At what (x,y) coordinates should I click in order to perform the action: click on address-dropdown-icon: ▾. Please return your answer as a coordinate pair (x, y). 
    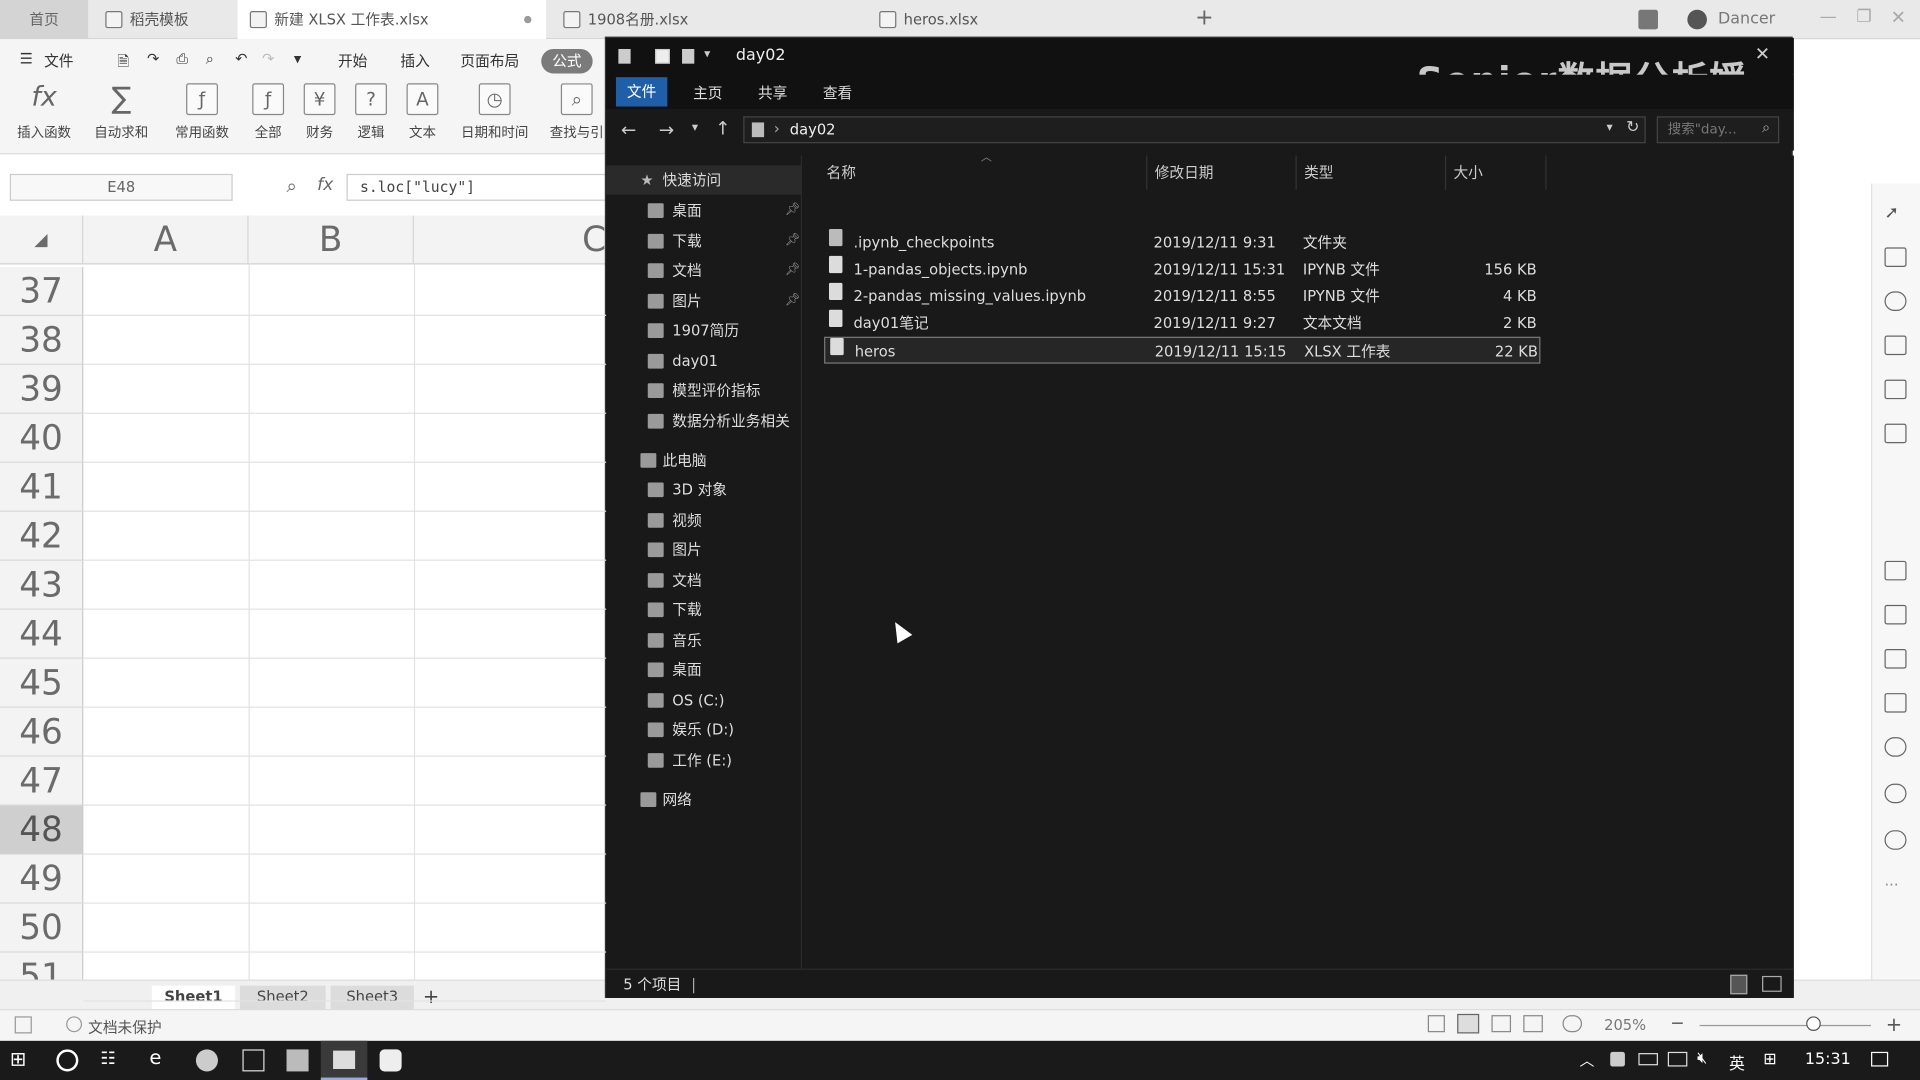
    Looking at the image, I should click on (1610, 127).